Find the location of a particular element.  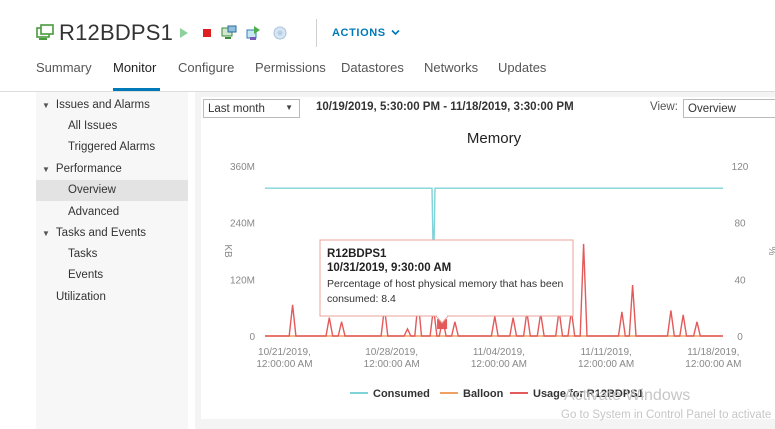

tab-datastores: Datastores is located at coordinates (372, 67).